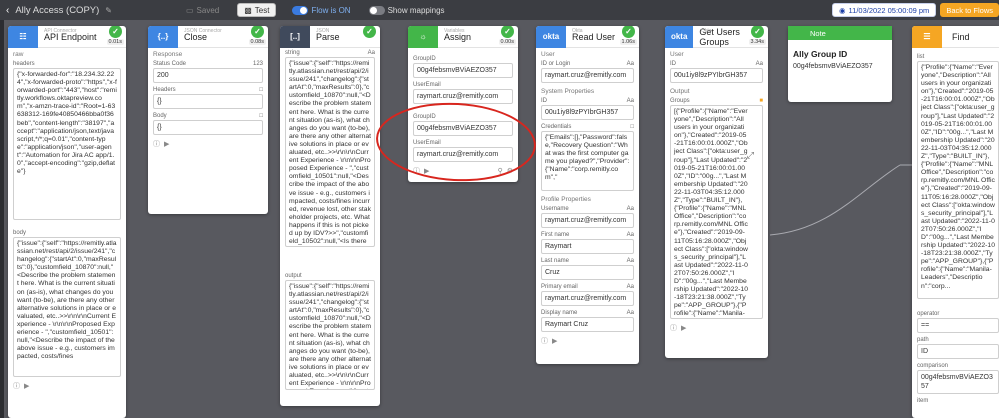 The width and height of the screenshot is (999, 418). What do you see at coordinates (958, 351) in the screenshot?
I see `path-field: ID` at bounding box center [958, 351].